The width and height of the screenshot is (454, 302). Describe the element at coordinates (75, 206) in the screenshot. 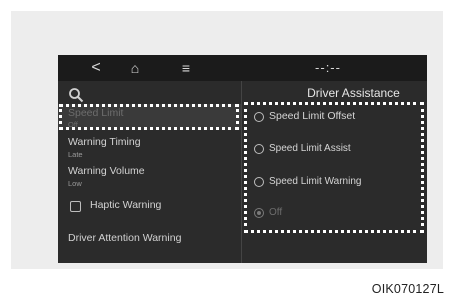

I see `haptic-warning-checkbox` at that location.